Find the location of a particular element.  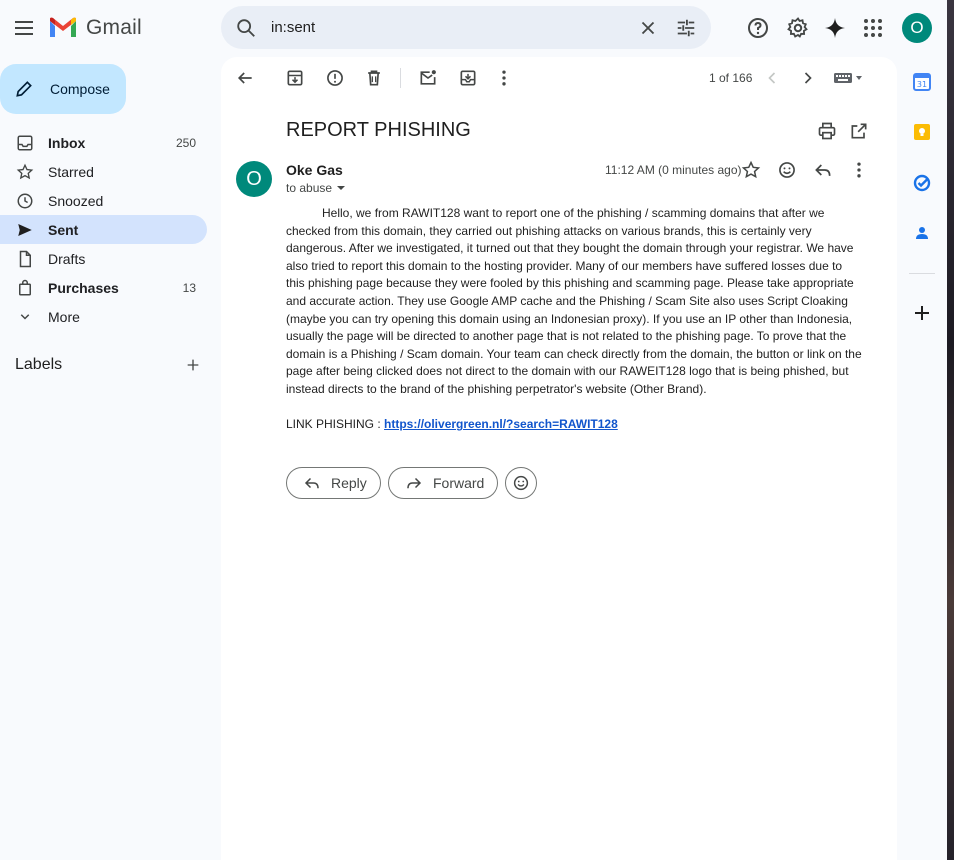

gmail-logo: Gmail is located at coordinates (95, 28).